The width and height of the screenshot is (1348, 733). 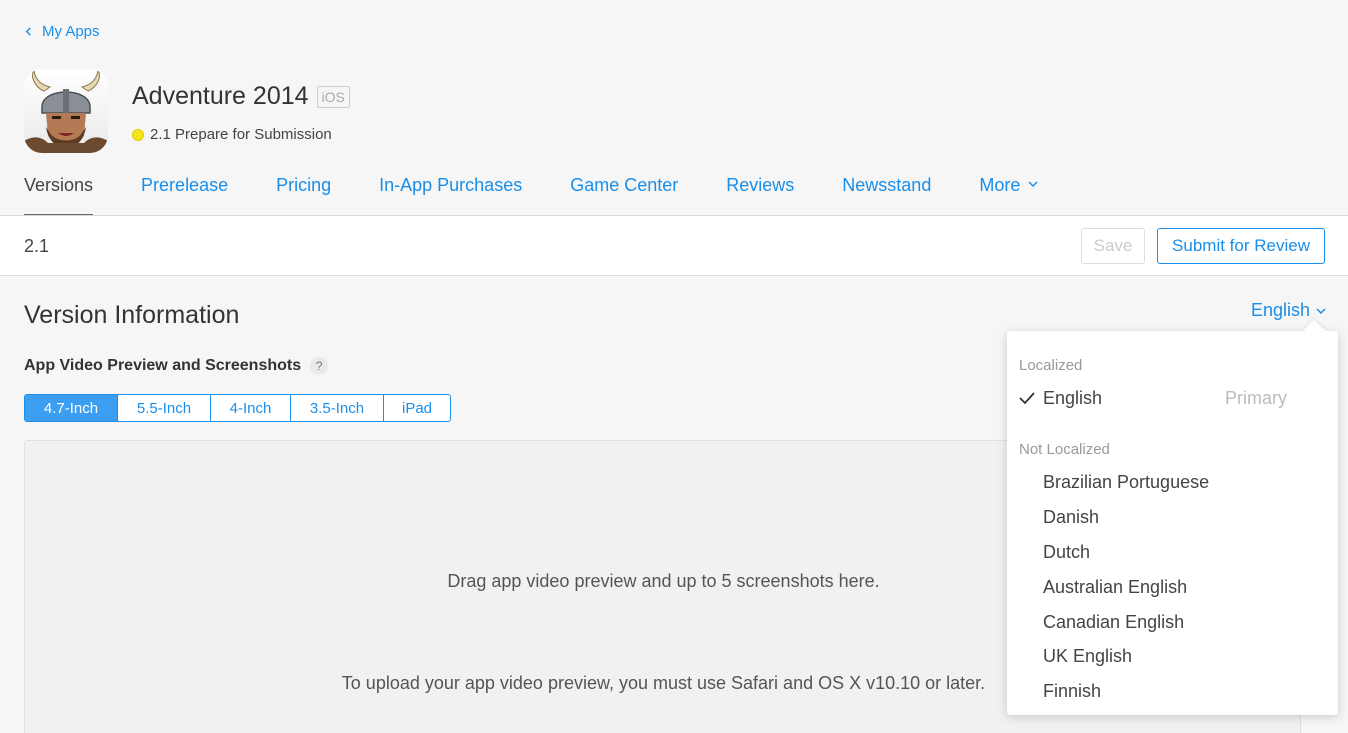 What do you see at coordinates (1115, 586) in the screenshot?
I see `menu-item-label: Australian English` at bounding box center [1115, 586].